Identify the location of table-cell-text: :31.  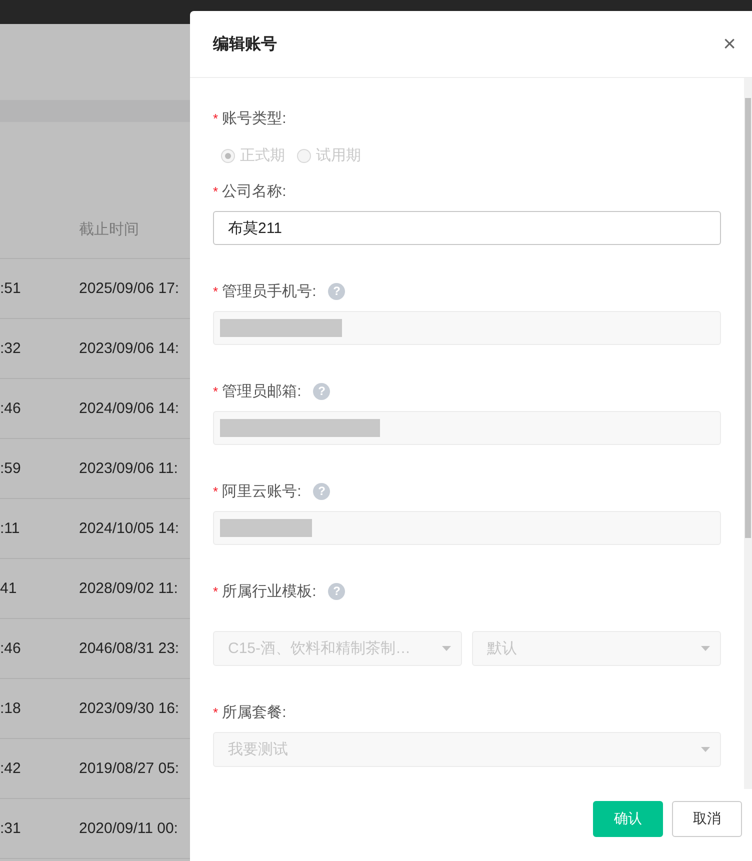
(11, 828).